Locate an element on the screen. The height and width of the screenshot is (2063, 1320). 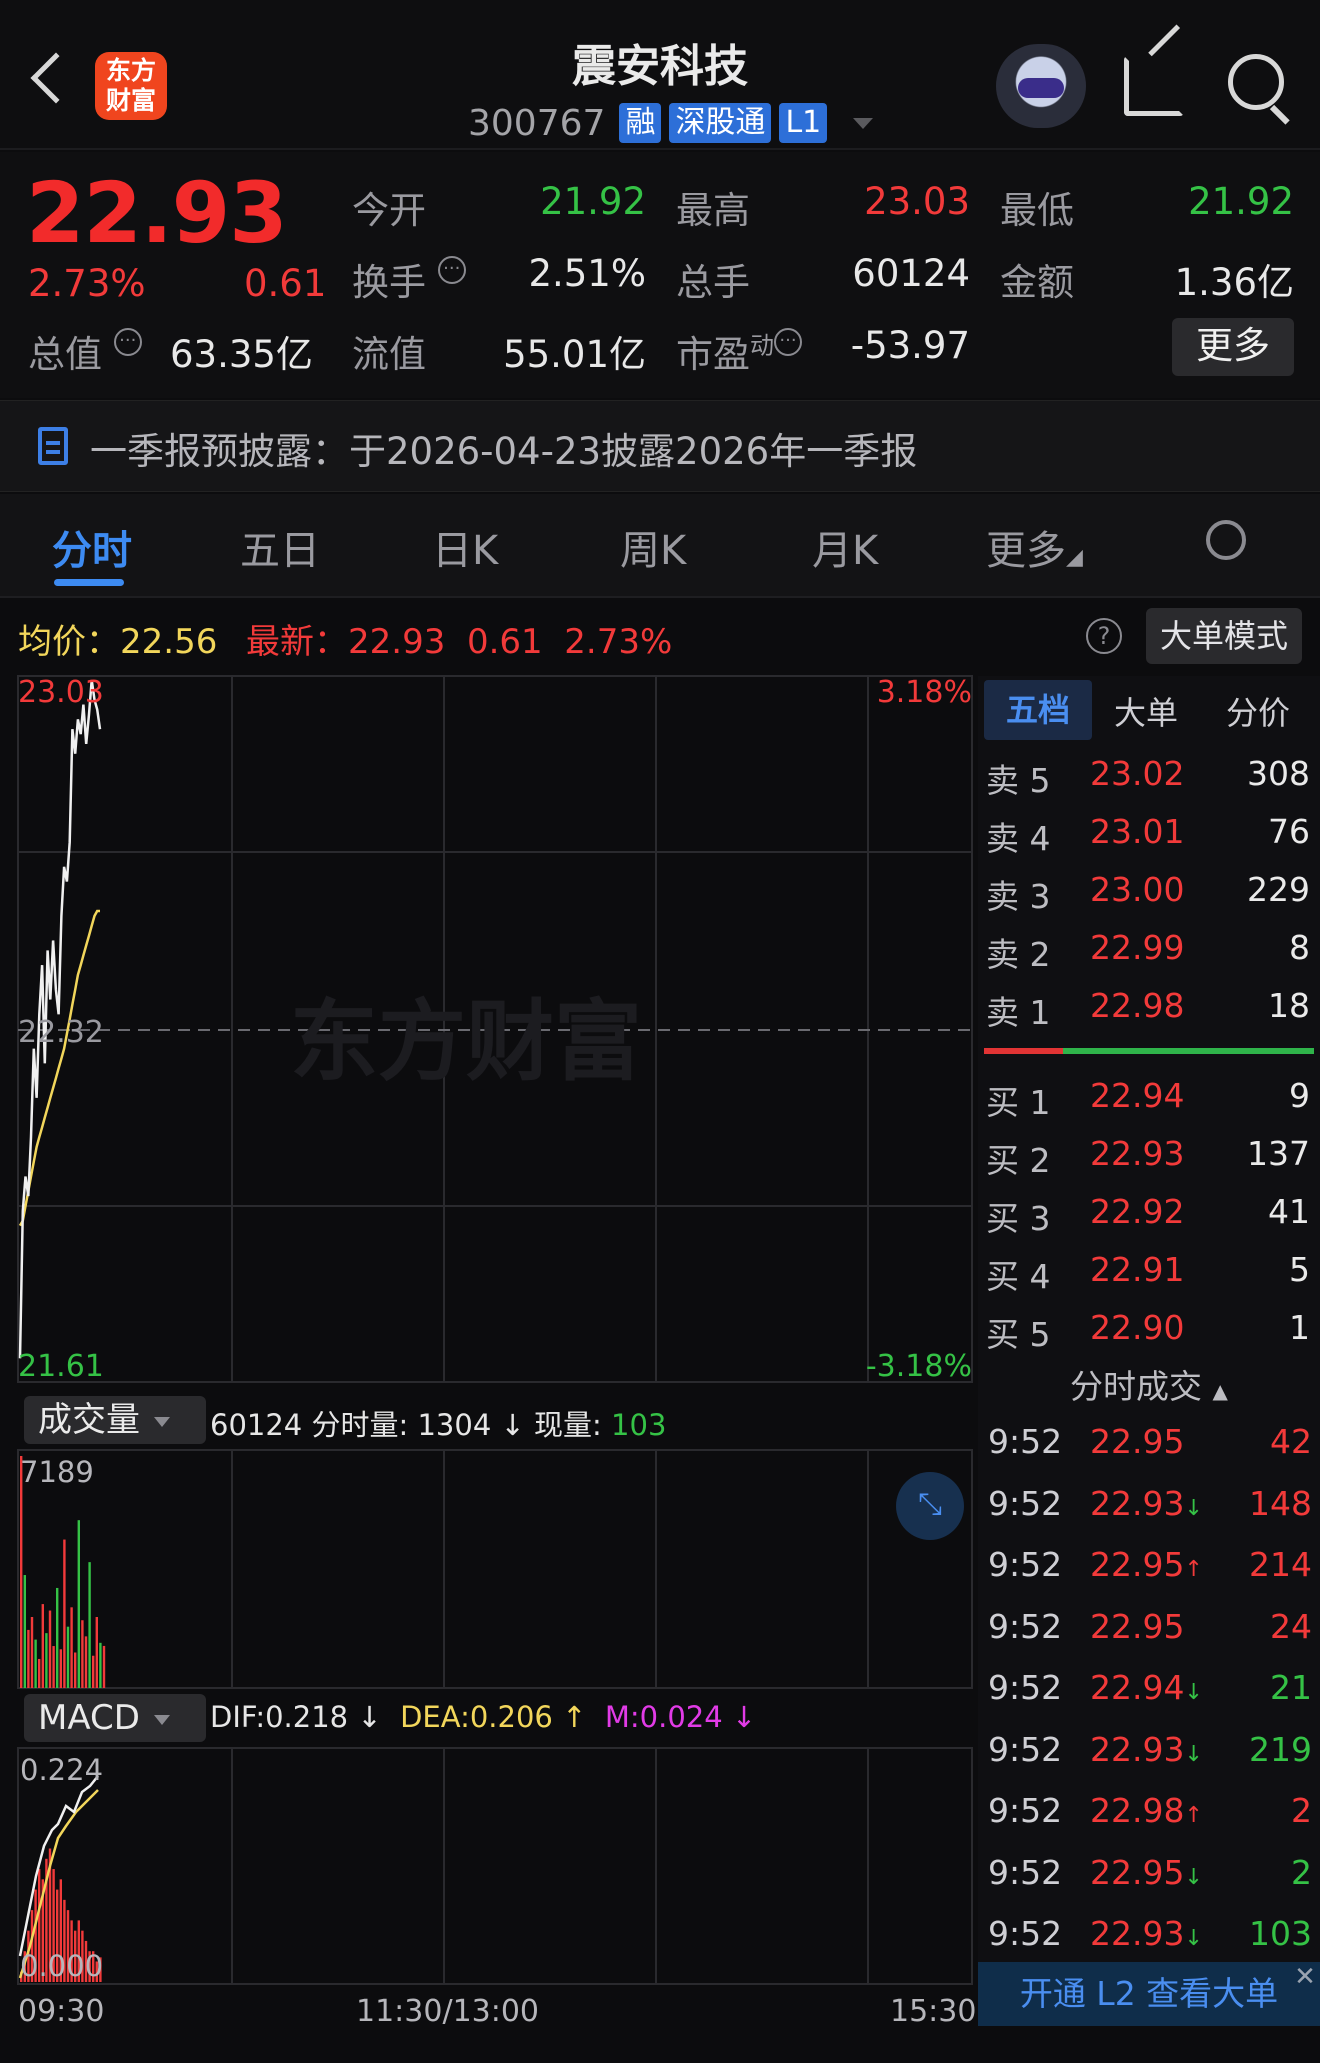
document-icon is located at coordinates (53, 446).